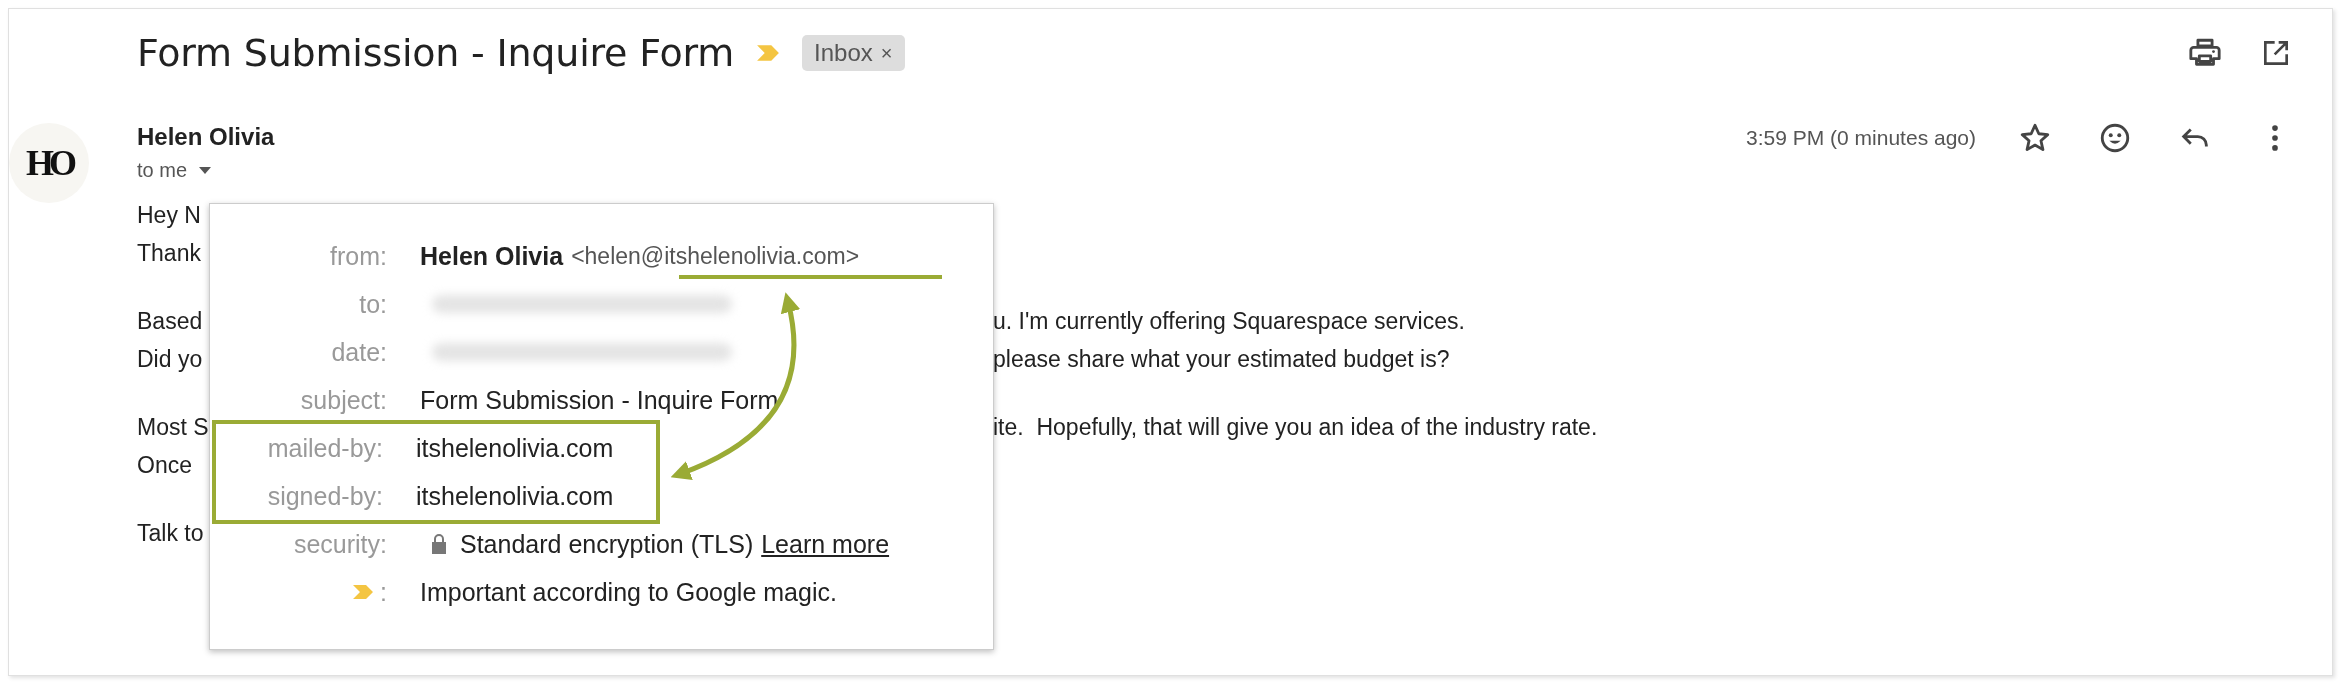  What do you see at coordinates (825, 544) in the screenshot?
I see `learn-more-link: Learn more` at bounding box center [825, 544].